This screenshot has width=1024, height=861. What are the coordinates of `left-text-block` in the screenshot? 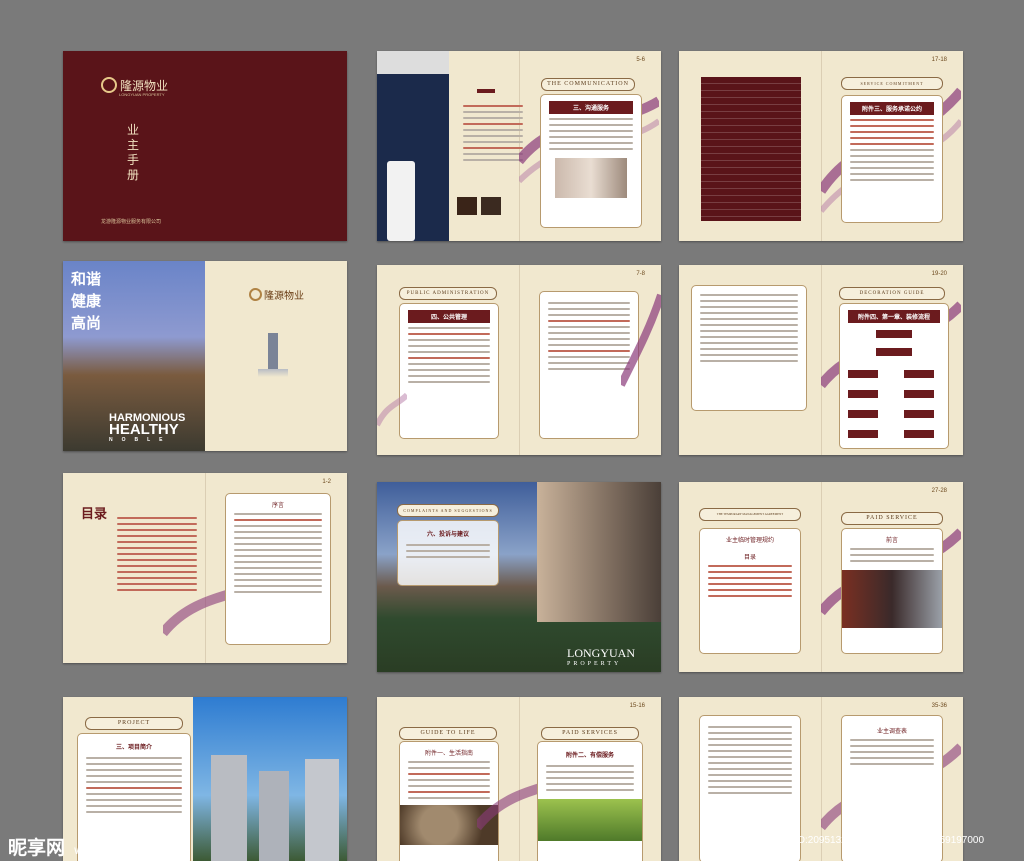 It's located at (493, 133).